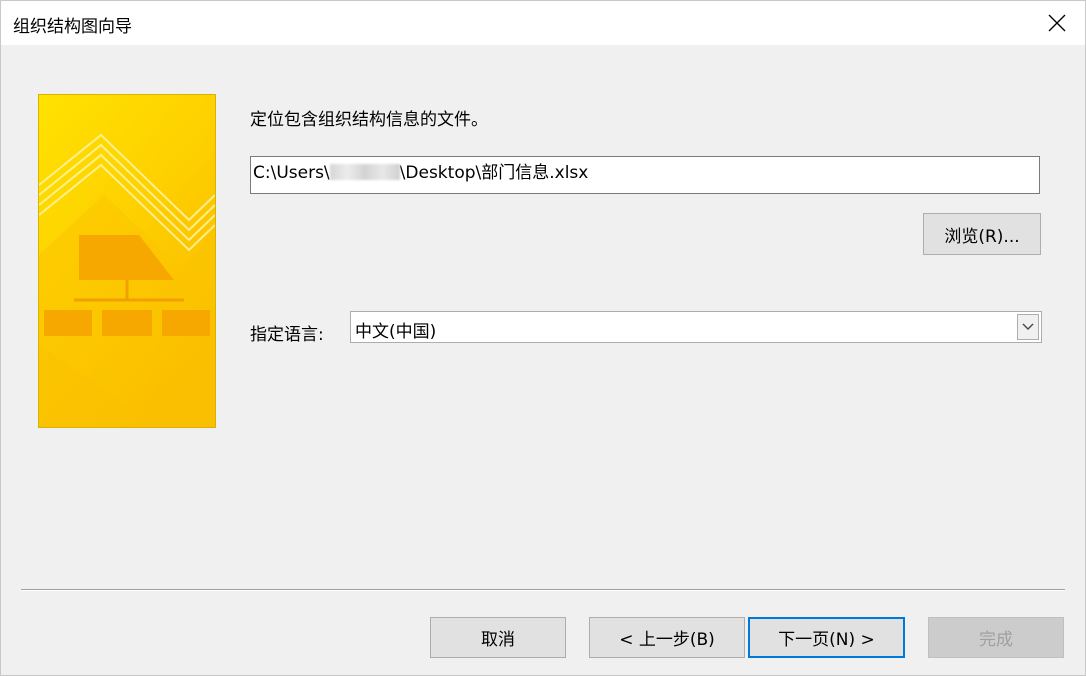 The height and width of the screenshot is (676, 1086). Describe the element at coordinates (364, 172) in the screenshot. I see `redacted-username` at that location.